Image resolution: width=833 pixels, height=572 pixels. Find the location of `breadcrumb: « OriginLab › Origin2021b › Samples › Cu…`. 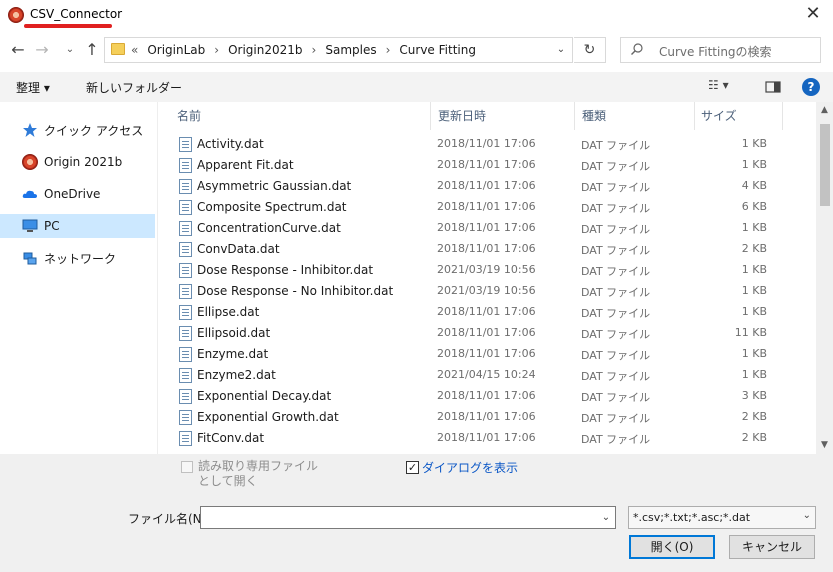

breadcrumb: « OriginLab › Origin2021b › Samples › Cu… is located at coordinates (303, 50).